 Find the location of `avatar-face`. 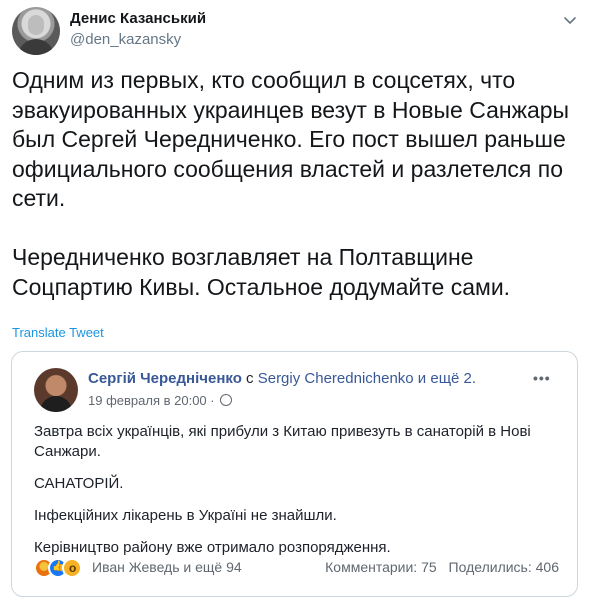

avatar-face is located at coordinates (36, 25).